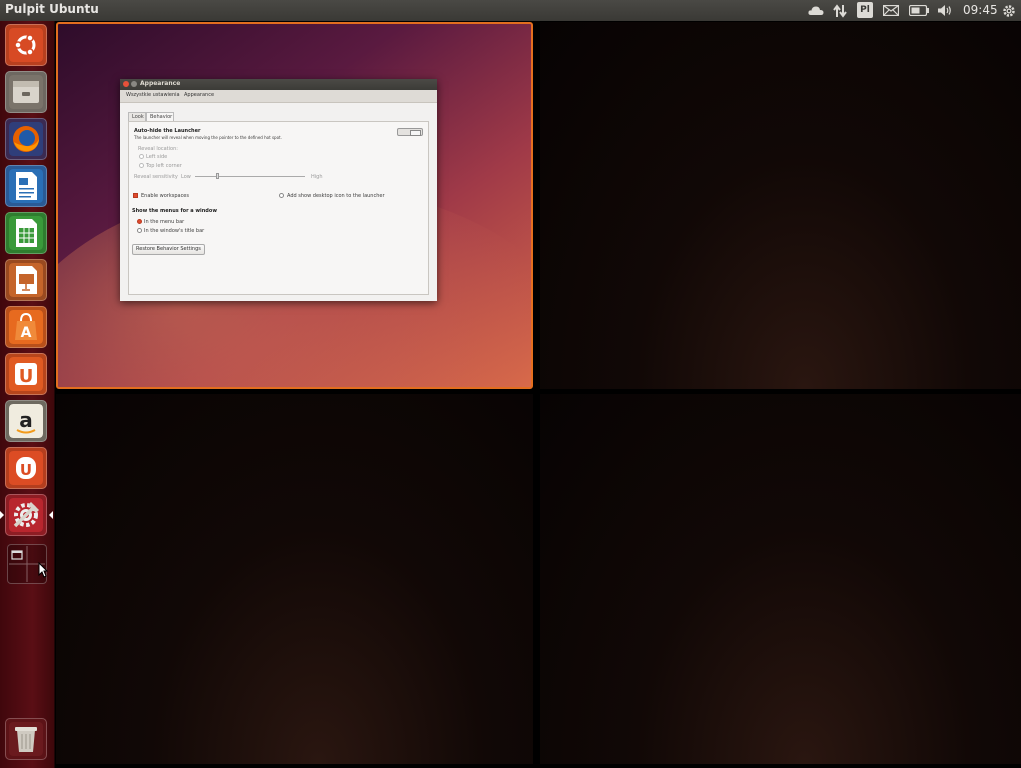 The image size is (1021, 768). Describe the element at coordinates (164, 166) in the screenshot. I see `reveal-top-left-label: Top left corner` at that location.